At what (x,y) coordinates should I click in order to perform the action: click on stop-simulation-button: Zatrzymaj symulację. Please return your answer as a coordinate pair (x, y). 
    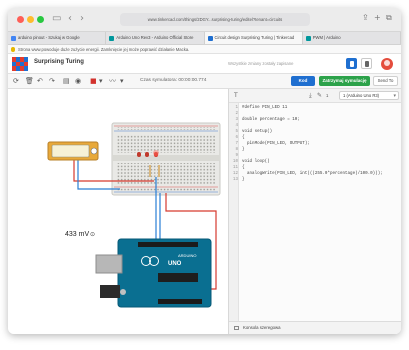
    Looking at the image, I should click on (344, 81).